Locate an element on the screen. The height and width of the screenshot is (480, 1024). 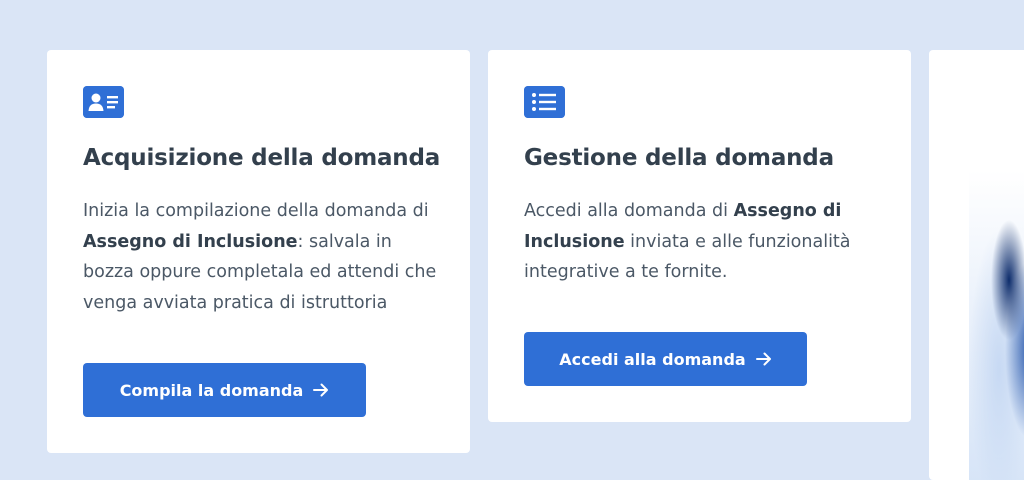
partial-card is located at coordinates (976, 265).